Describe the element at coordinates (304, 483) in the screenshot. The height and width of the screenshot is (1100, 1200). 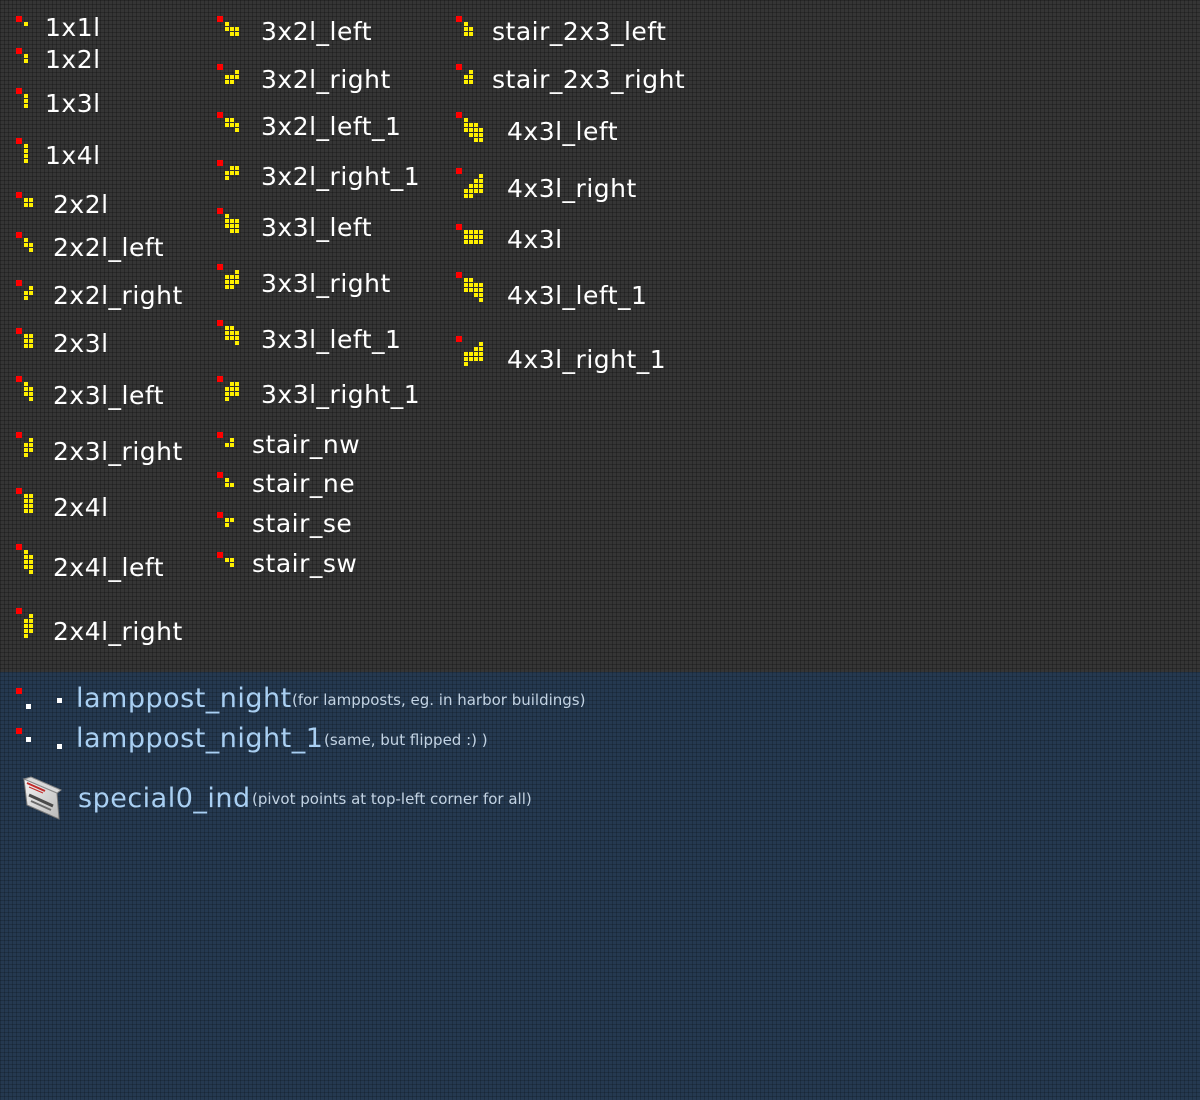
I see `tile-label: stair_ne` at that location.